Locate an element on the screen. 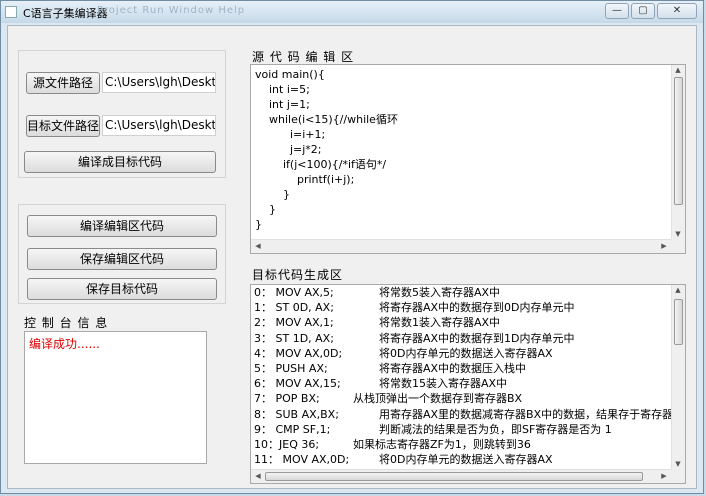  source-editor-title: 源 代 码 编 辑 区 is located at coordinates (303, 57).